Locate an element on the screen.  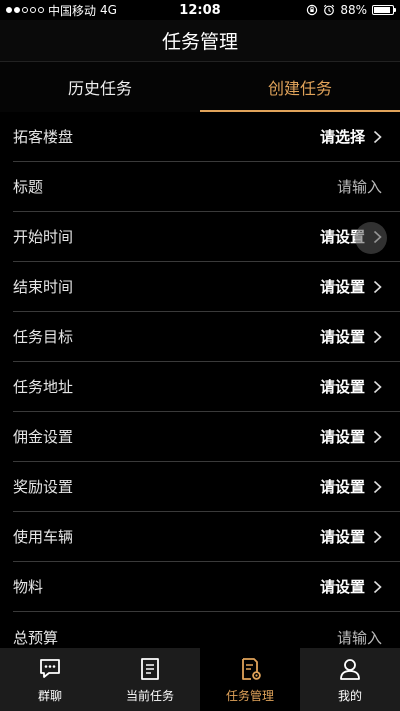
row-label: 佣金设置 is located at coordinates (43, 437).